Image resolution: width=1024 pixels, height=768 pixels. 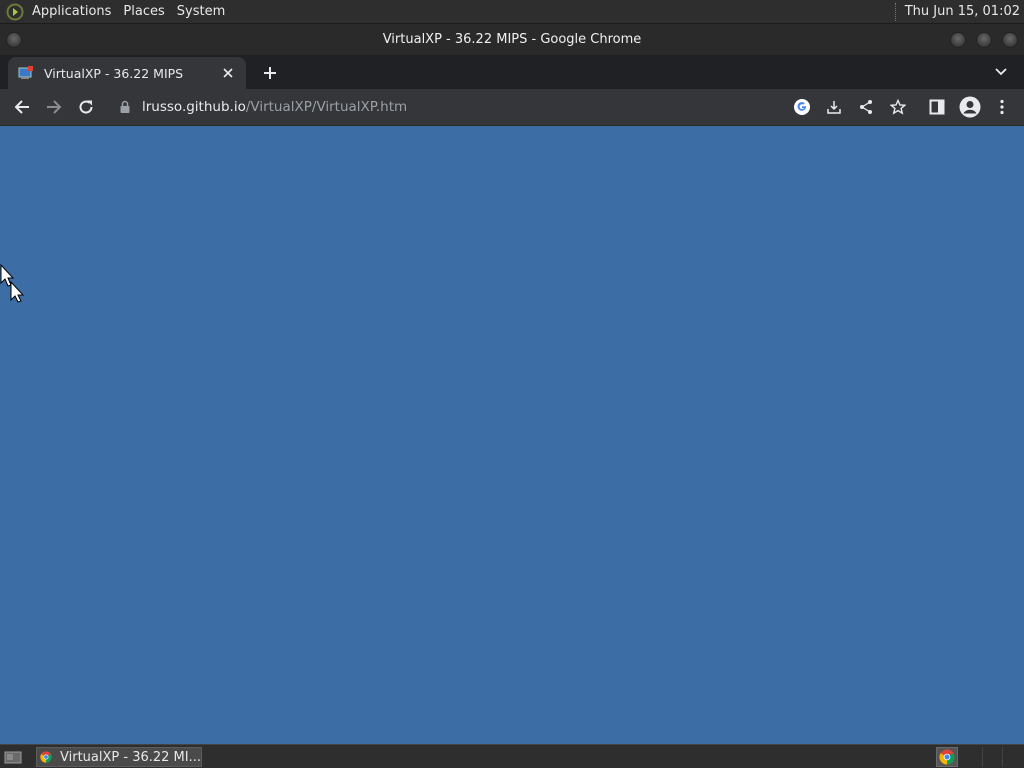 I want to click on distro-logo-icon, so click(x=15, y=12).